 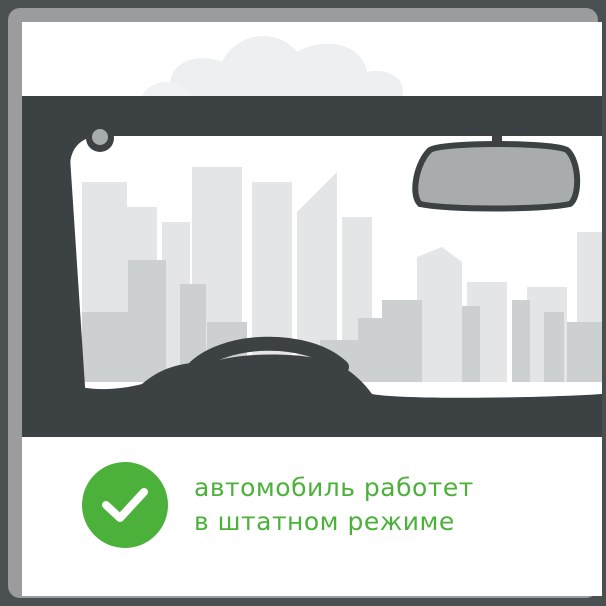 I want to click on status-line-2: в штатном режиме, so click(x=324, y=521).